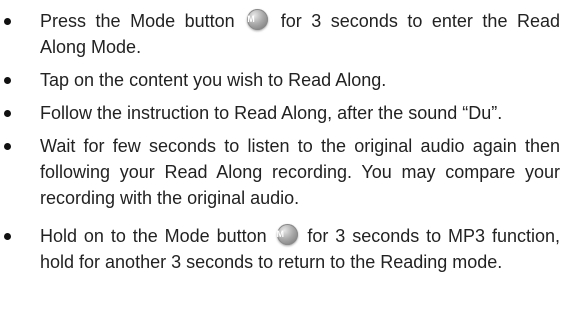 The width and height of the screenshot is (566, 320). I want to click on instruction-text-before-icon: Press the Mode button, so click(142, 21).